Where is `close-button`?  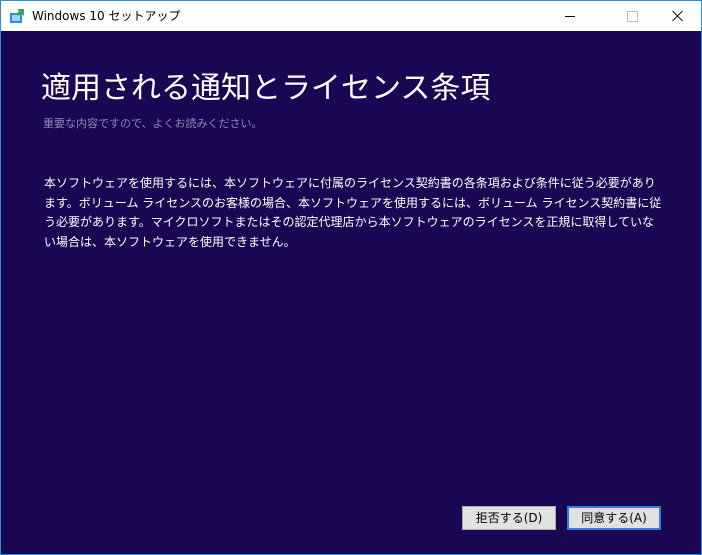
close-button is located at coordinates (678, 16).